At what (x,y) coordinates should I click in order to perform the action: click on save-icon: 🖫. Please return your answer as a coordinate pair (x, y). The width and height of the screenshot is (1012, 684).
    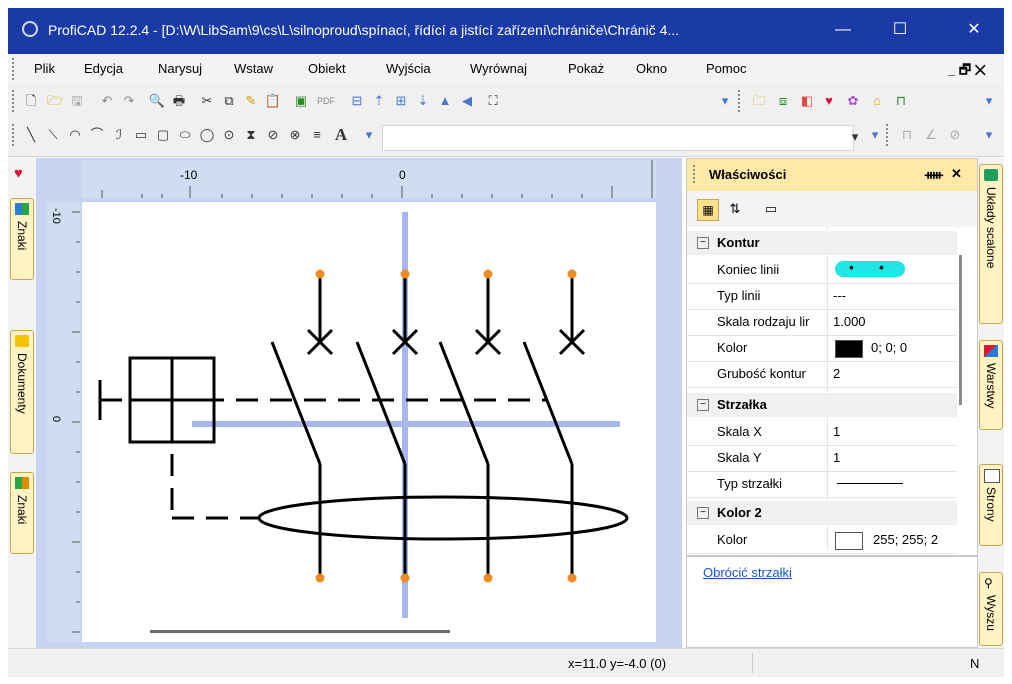
    Looking at the image, I should click on (77, 101).